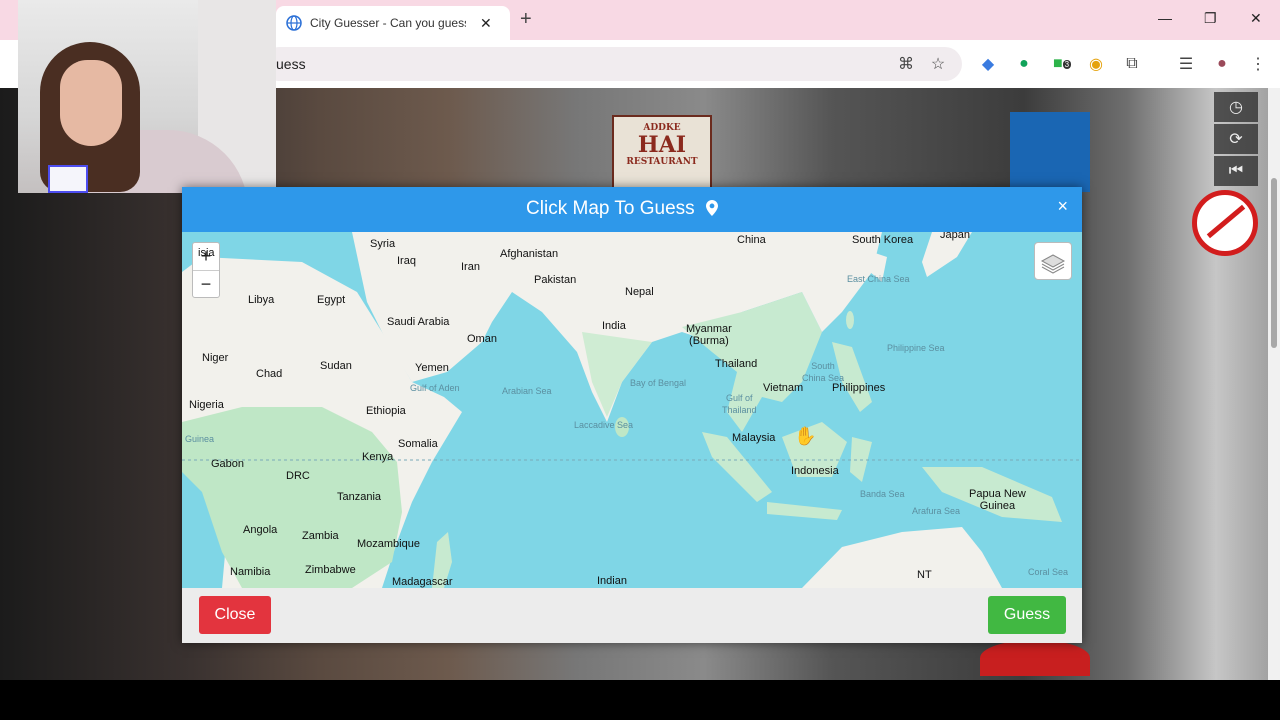 The image size is (1280, 720). I want to click on zoom-out-button: −, so click(206, 284).